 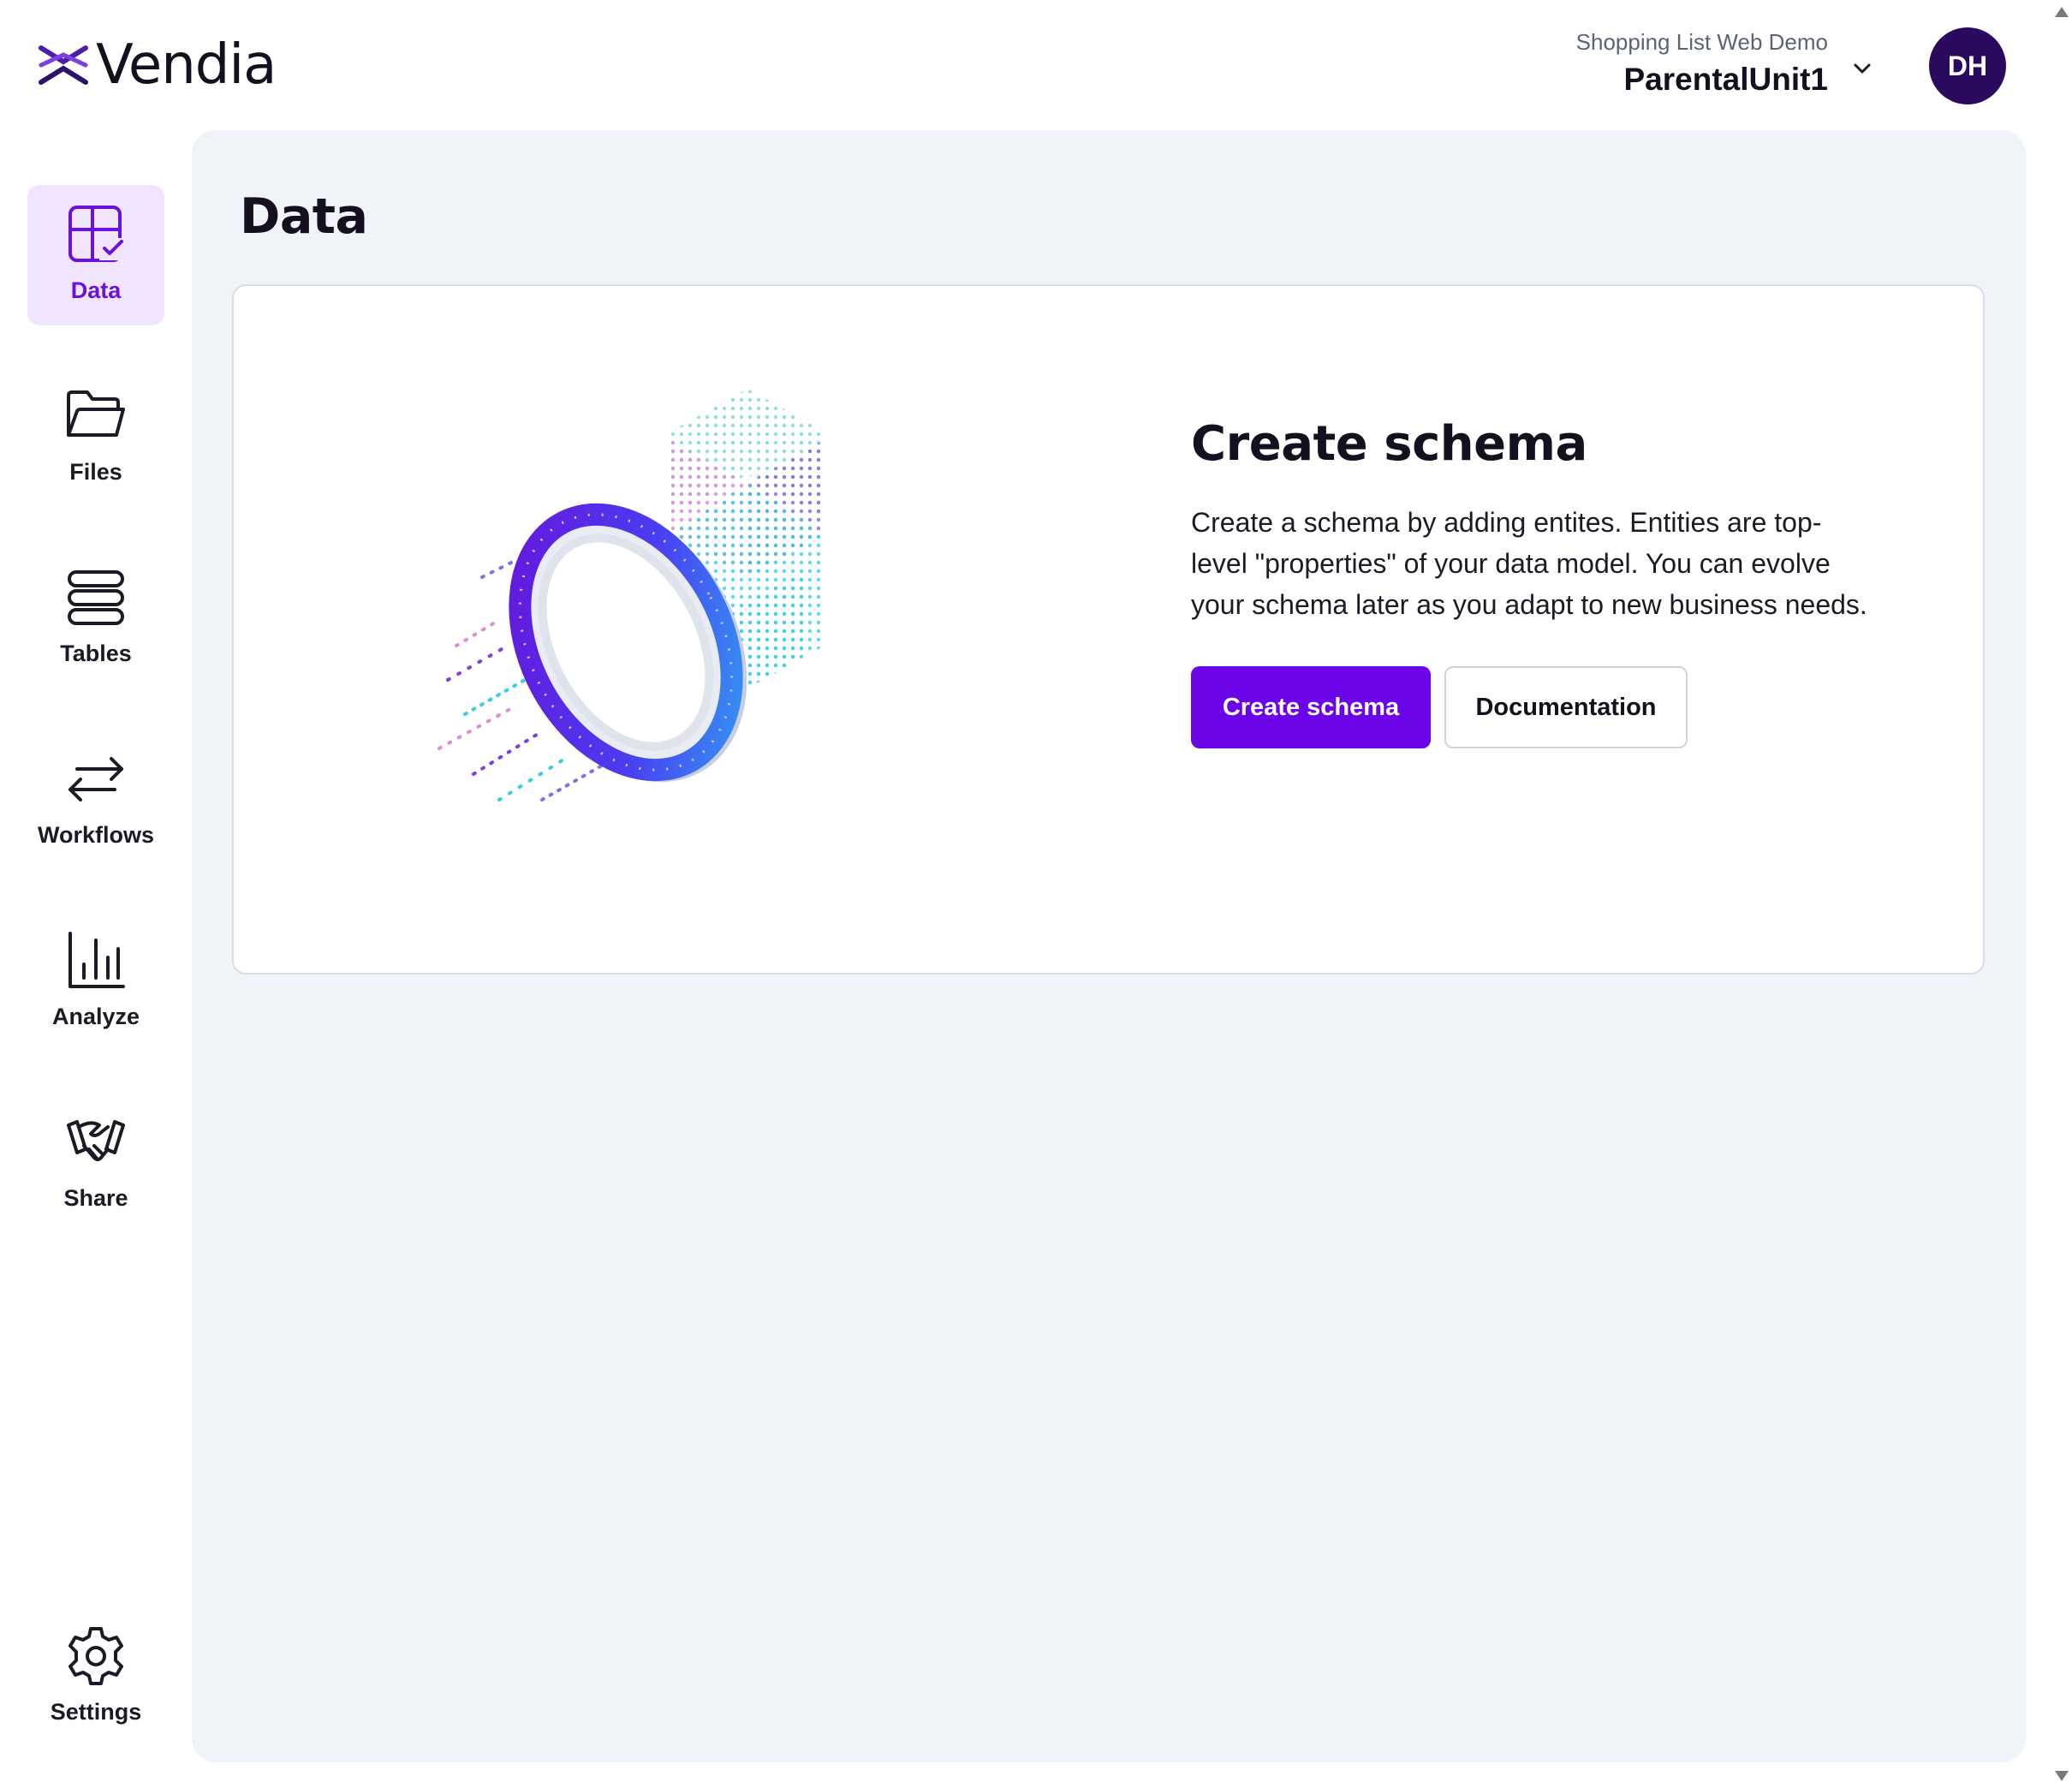 What do you see at coordinates (96, 835) in the screenshot?
I see `sidebar-item-label: Workflows` at bounding box center [96, 835].